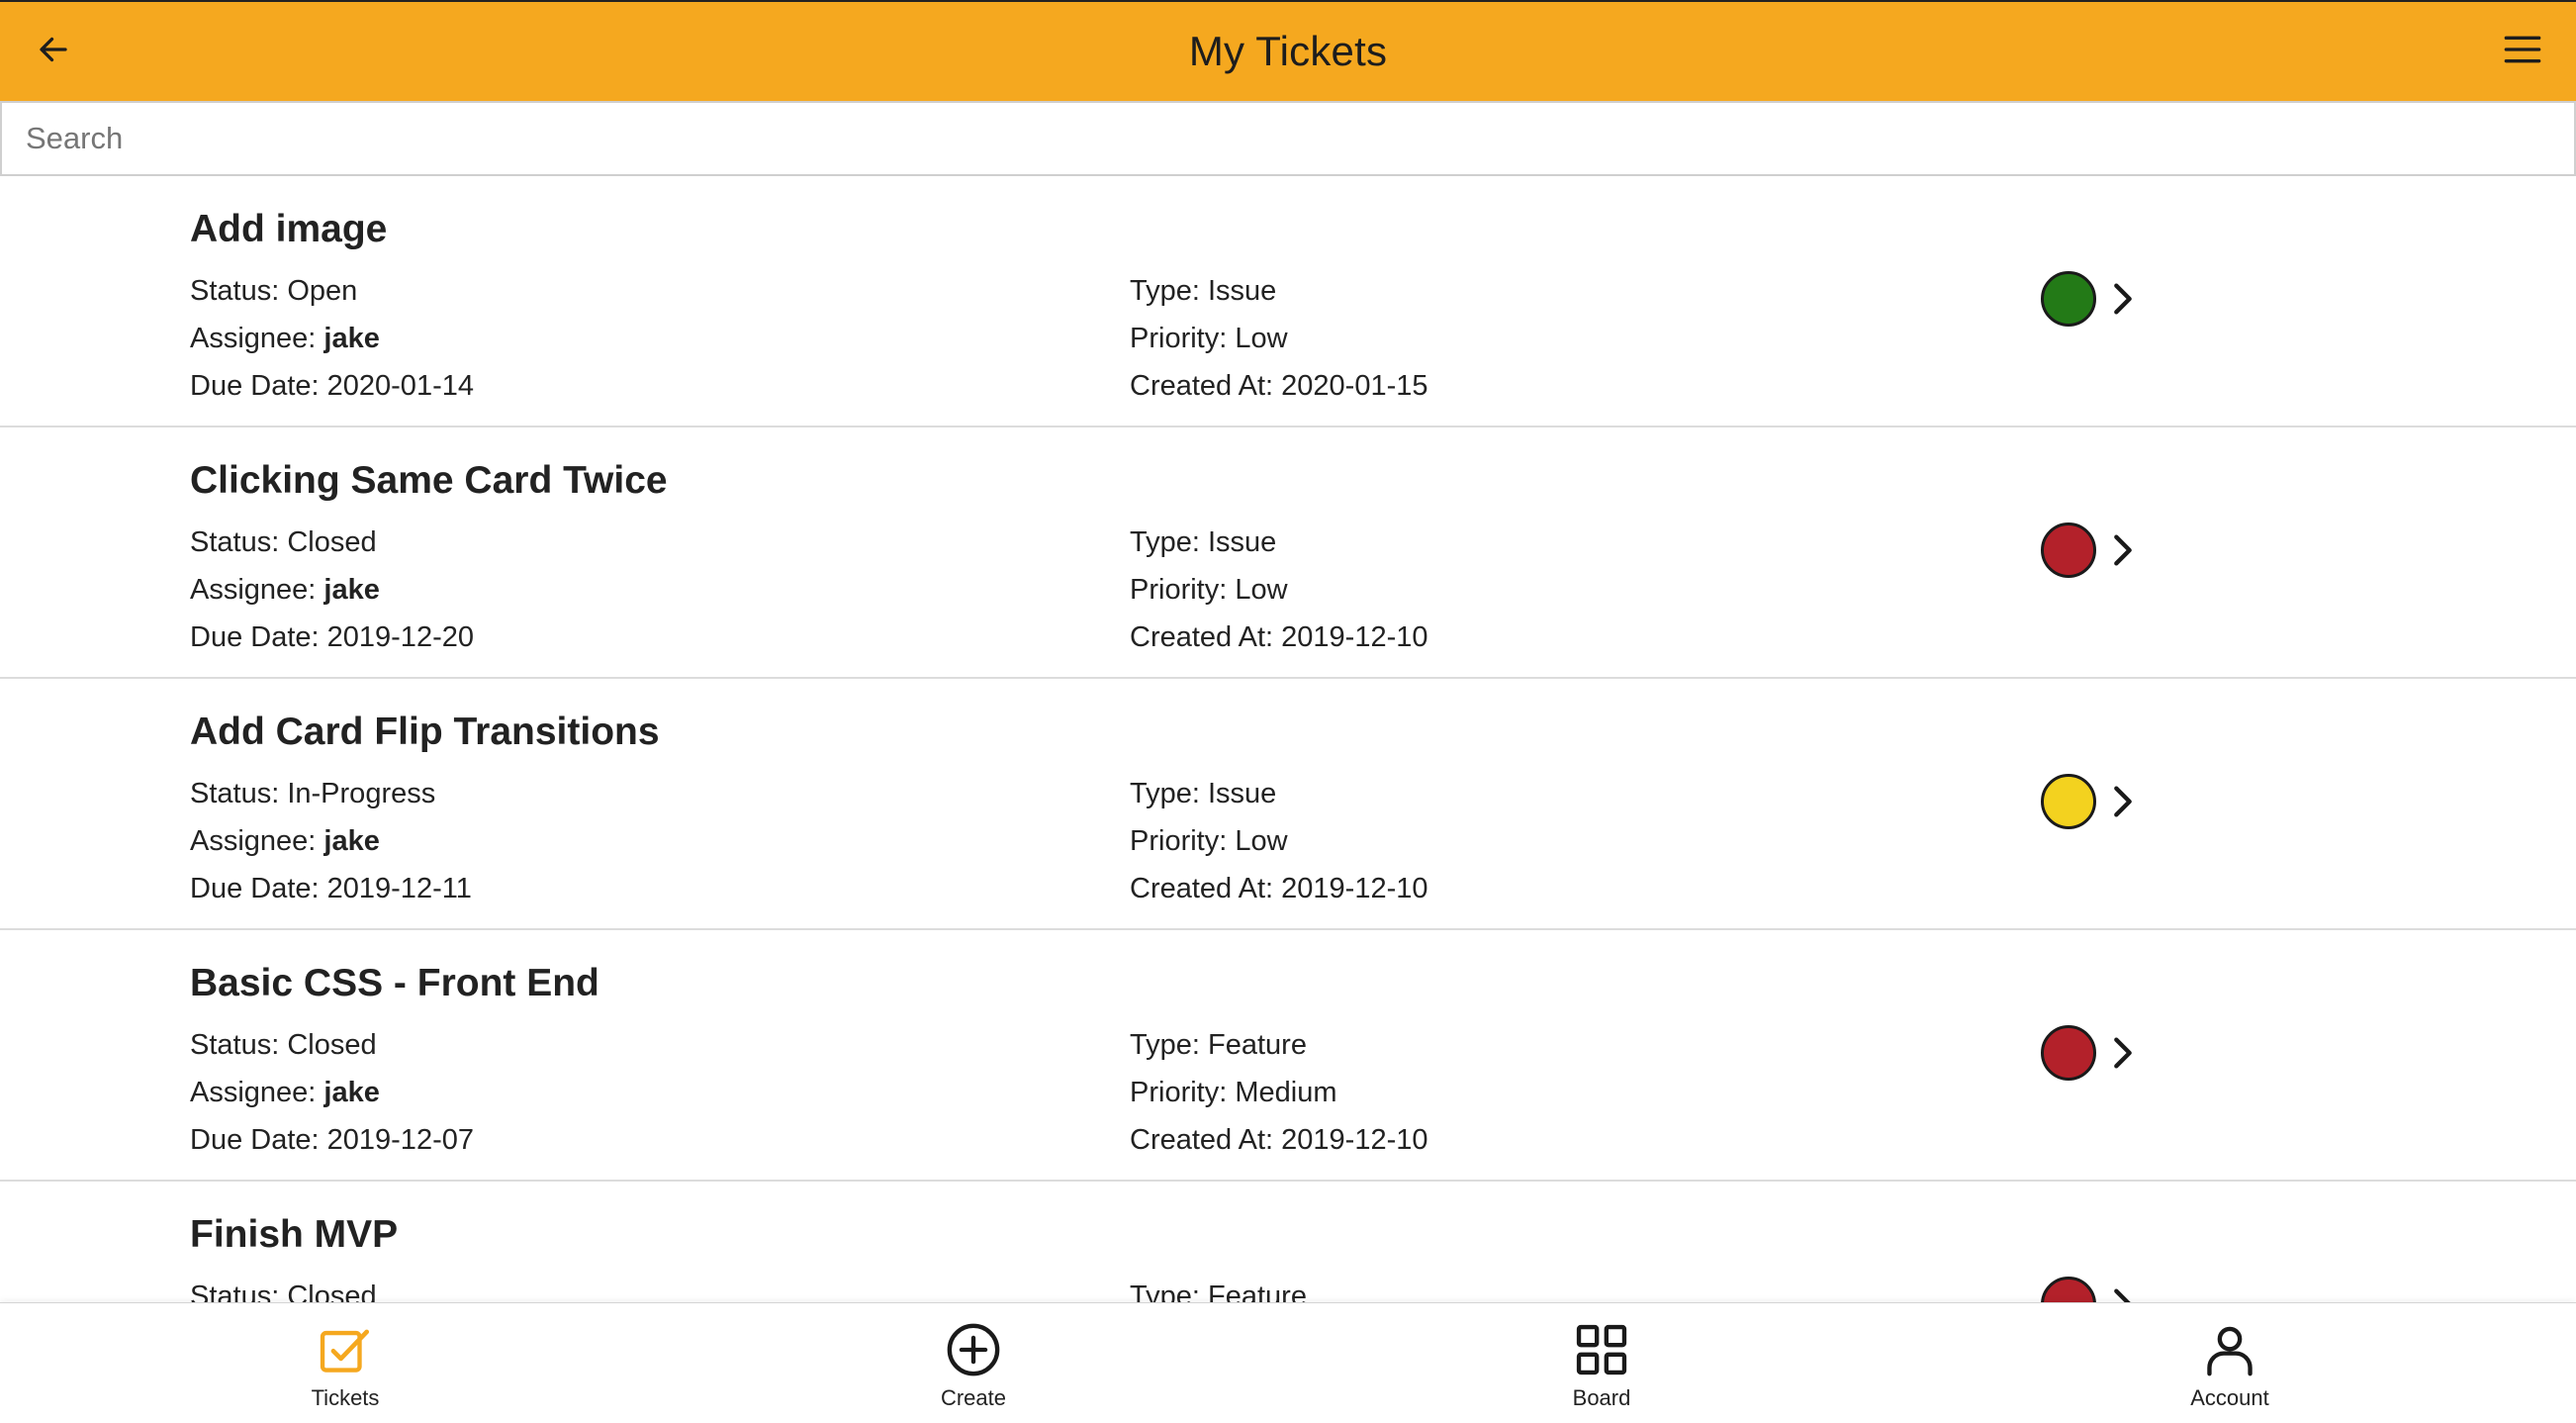 The width and height of the screenshot is (2576, 1423). What do you see at coordinates (294, 1234) in the screenshot?
I see `ticket-title: Finish MVP` at bounding box center [294, 1234].